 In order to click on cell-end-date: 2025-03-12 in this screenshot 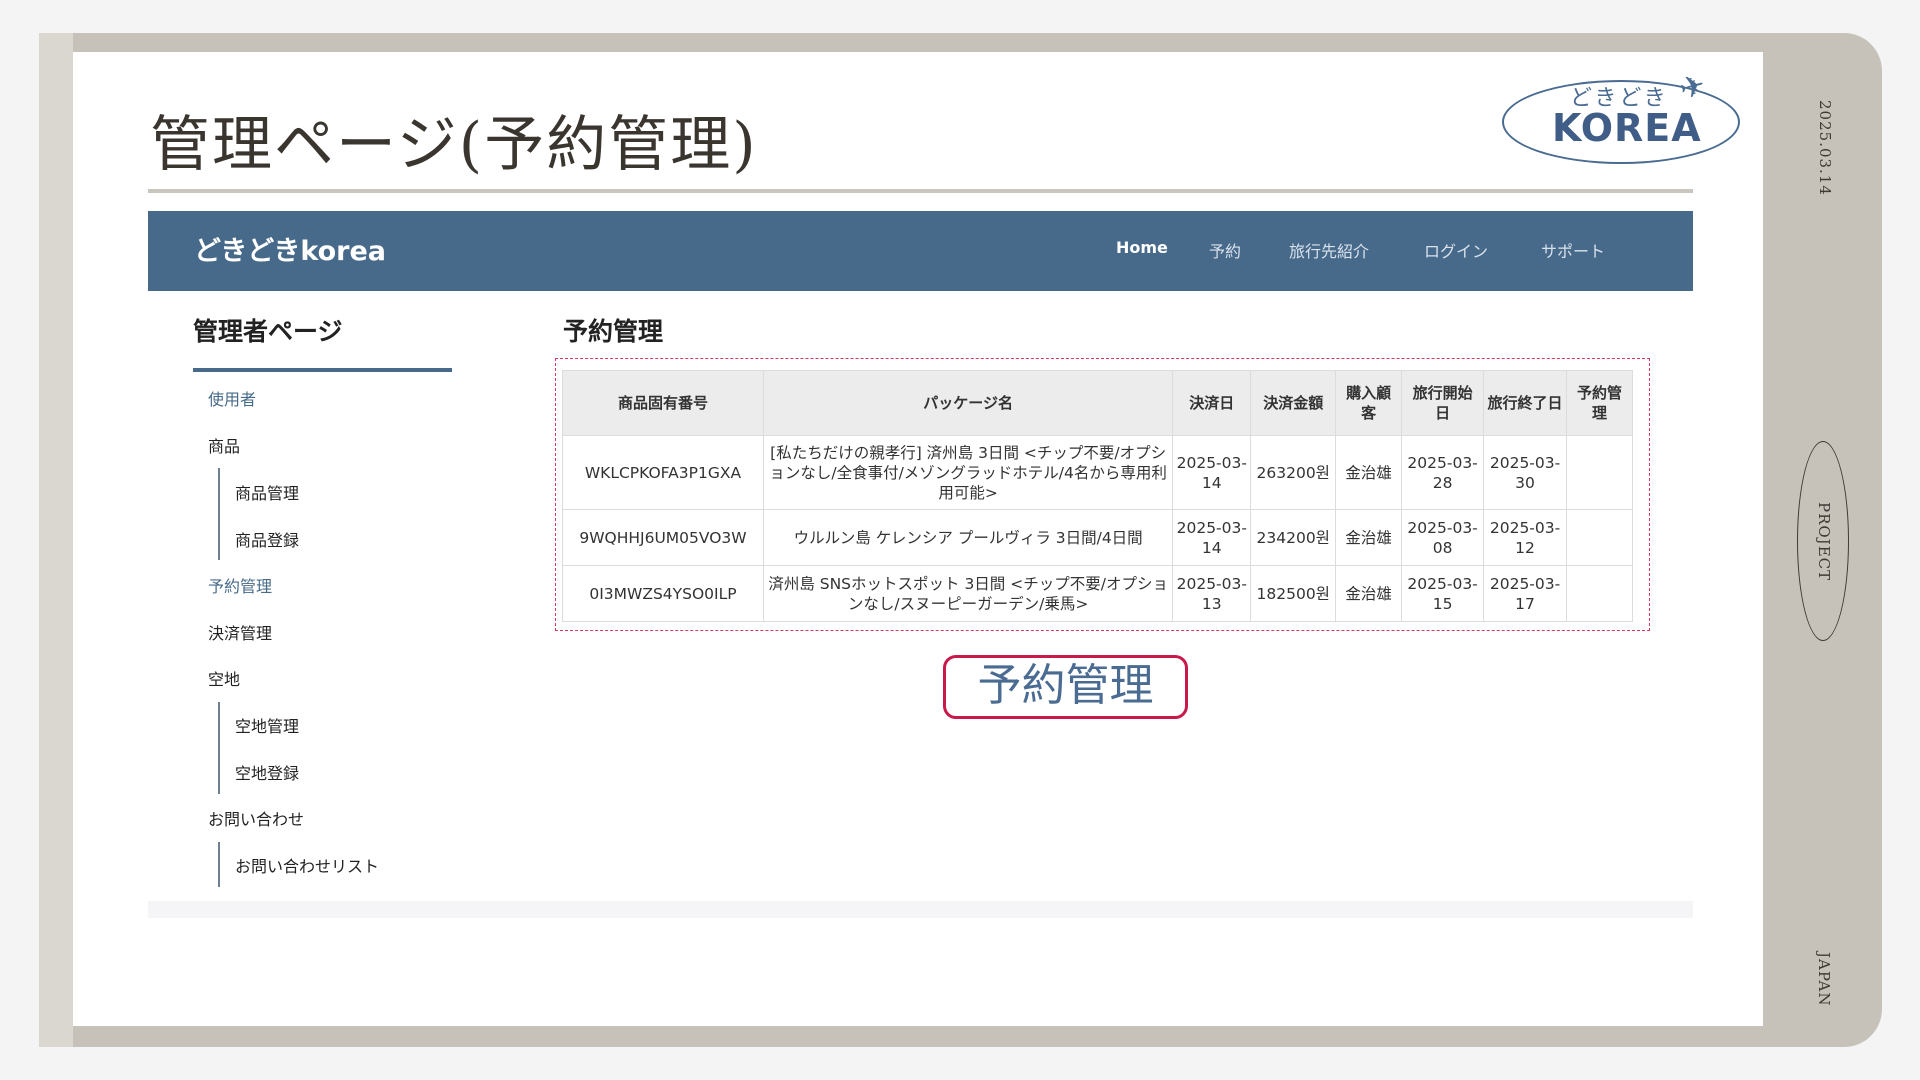, I will do `click(1525, 537)`.